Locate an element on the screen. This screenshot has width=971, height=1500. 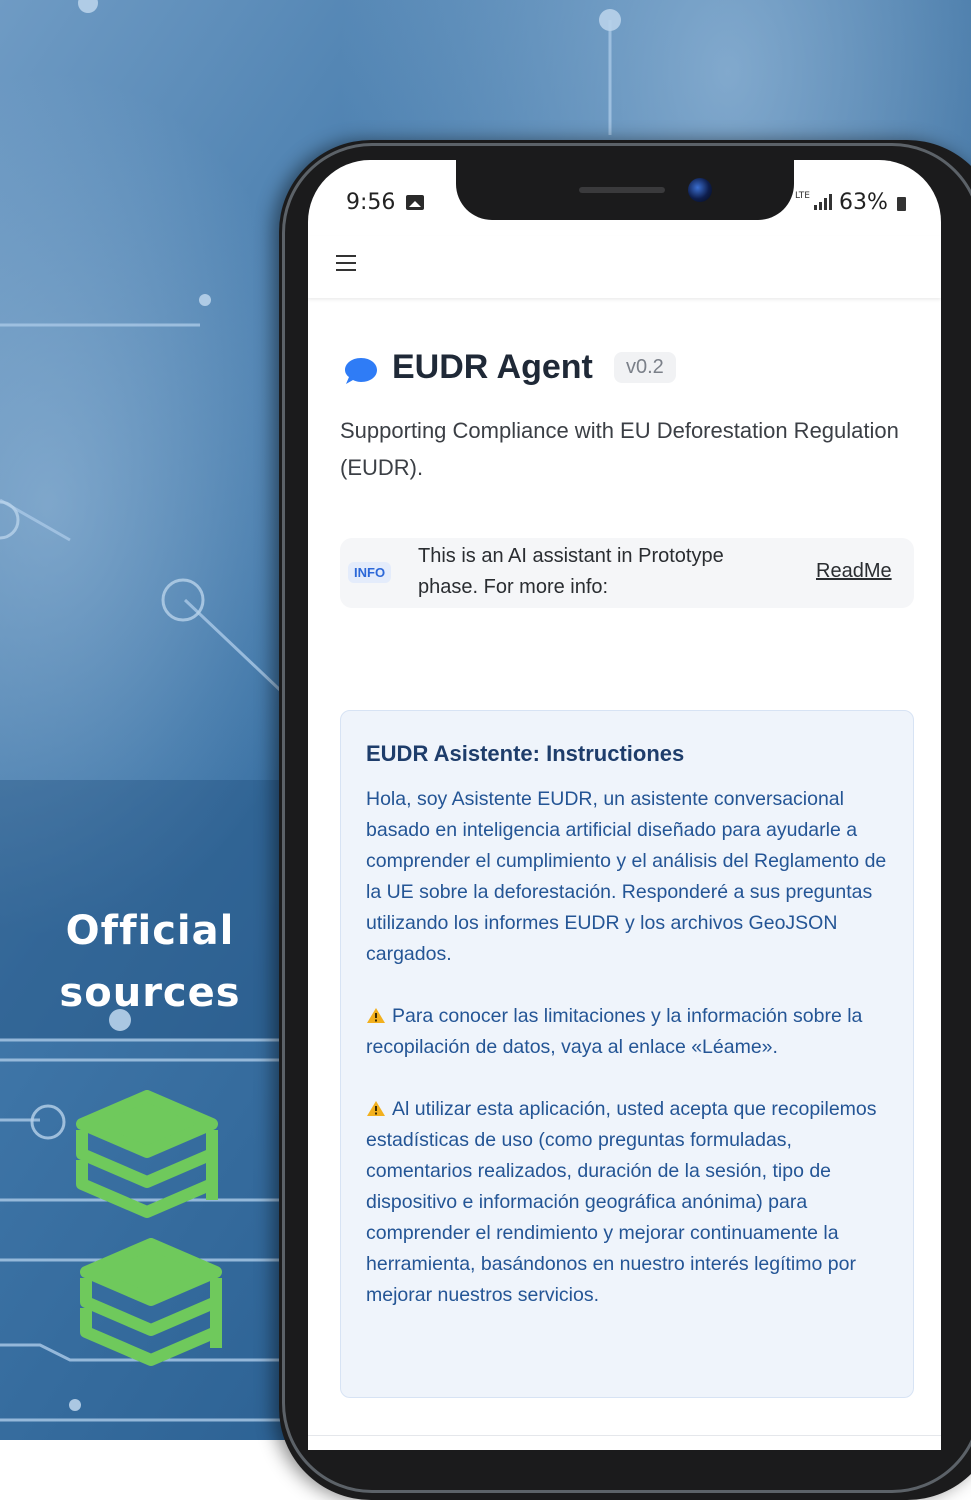
phone-notch is located at coordinates (625, 190).